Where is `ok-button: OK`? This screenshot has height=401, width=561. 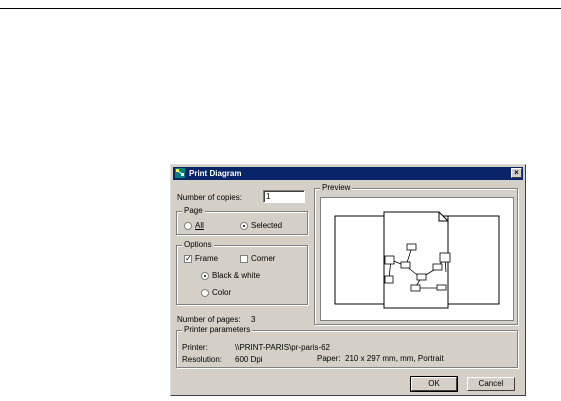 ok-button: OK is located at coordinates (434, 384).